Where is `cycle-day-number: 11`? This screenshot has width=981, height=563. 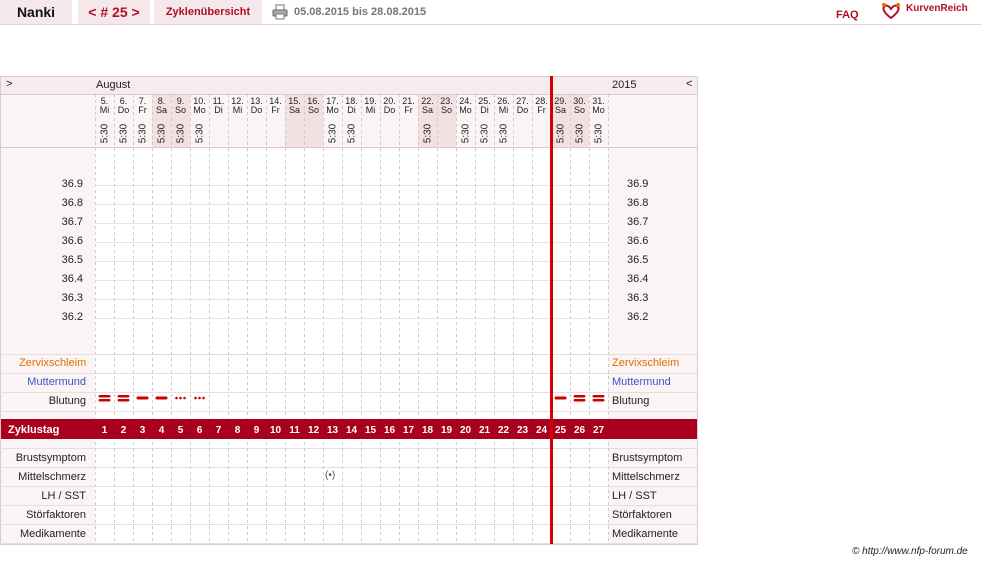
cycle-day-number: 11 is located at coordinates (294, 430).